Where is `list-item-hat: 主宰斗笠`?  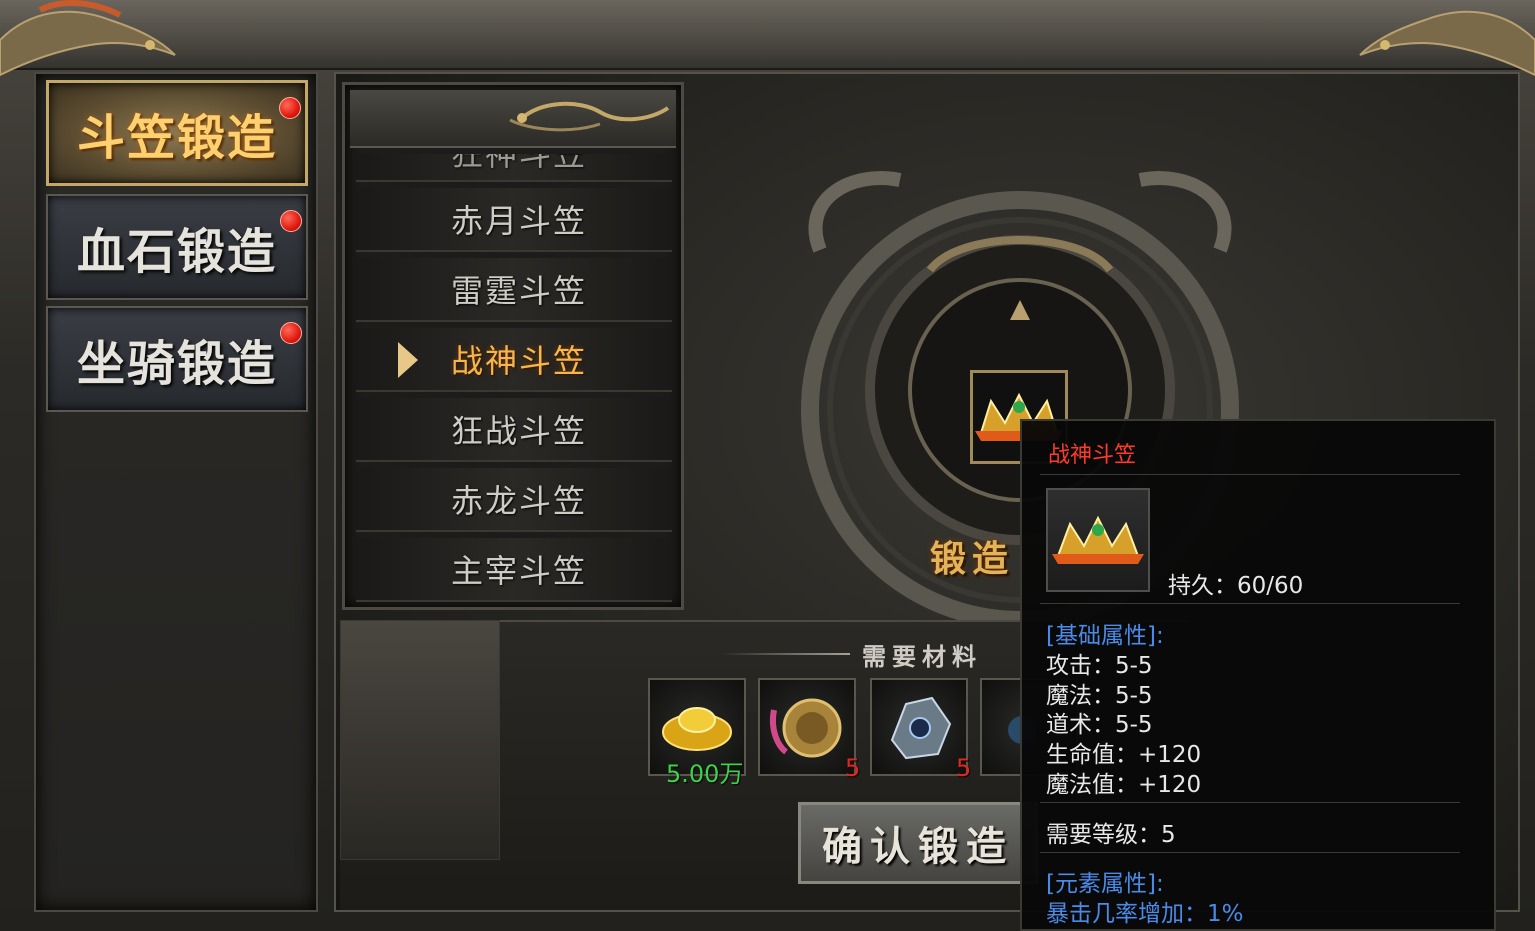
list-item-hat: 主宰斗笠 is located at coordinates (514, 570).